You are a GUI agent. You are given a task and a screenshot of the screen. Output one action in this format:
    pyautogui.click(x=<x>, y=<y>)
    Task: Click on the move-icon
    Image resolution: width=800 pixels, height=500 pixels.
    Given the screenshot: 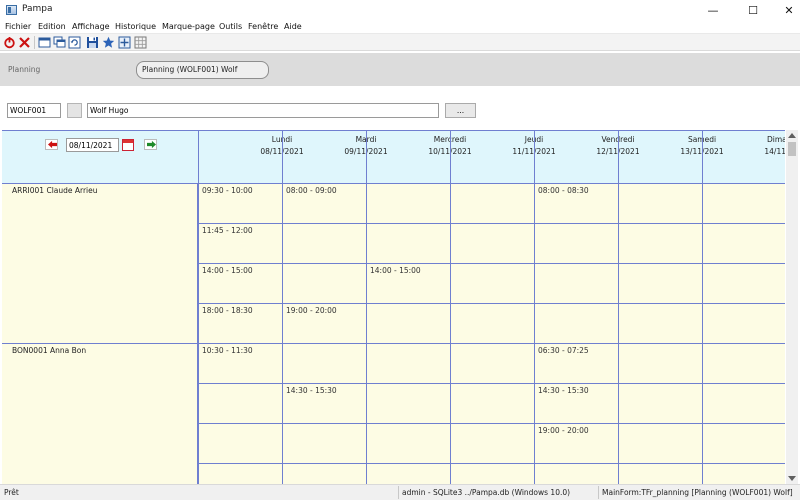 What is the action you would take?
    pyautogui.click(x=124, y=42)
    